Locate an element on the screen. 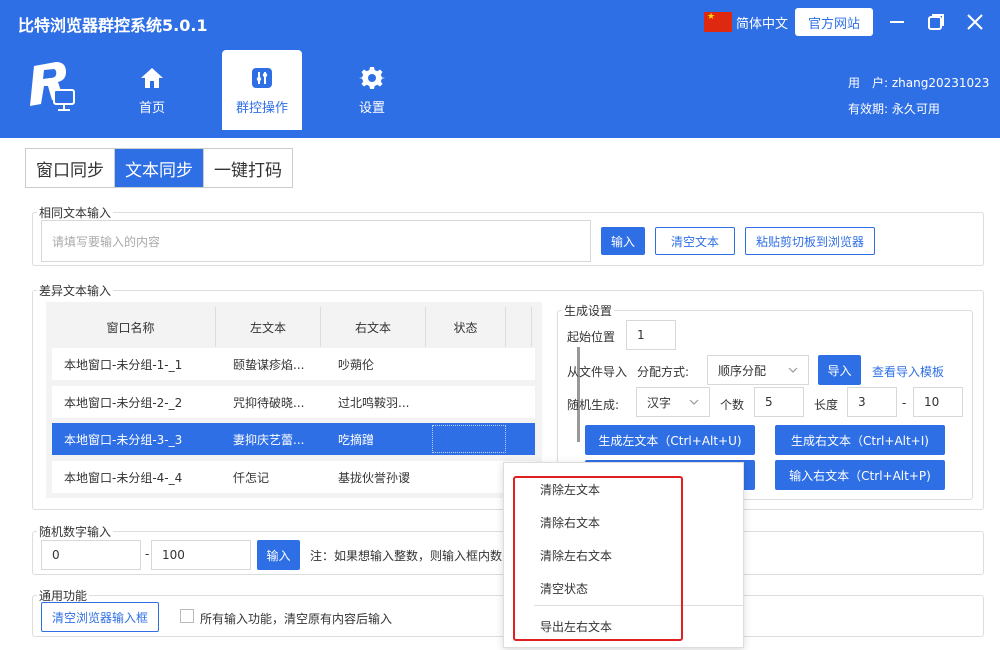 Image resolution: width=1000 pixels, height=650 pixels. nav-home: 首页 is located at coordinates (152, 90).